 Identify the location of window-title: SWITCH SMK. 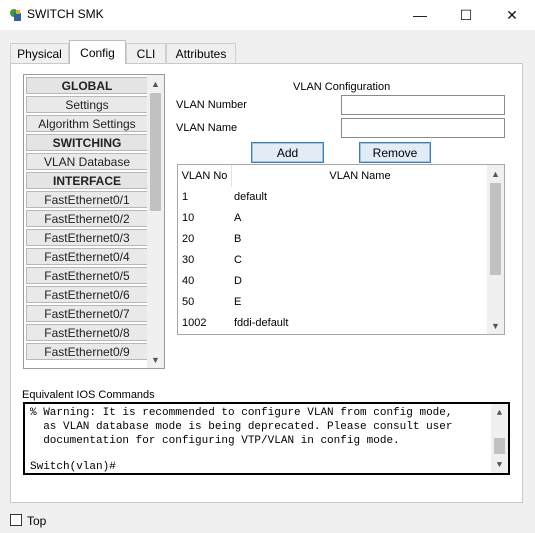
(65, 14).